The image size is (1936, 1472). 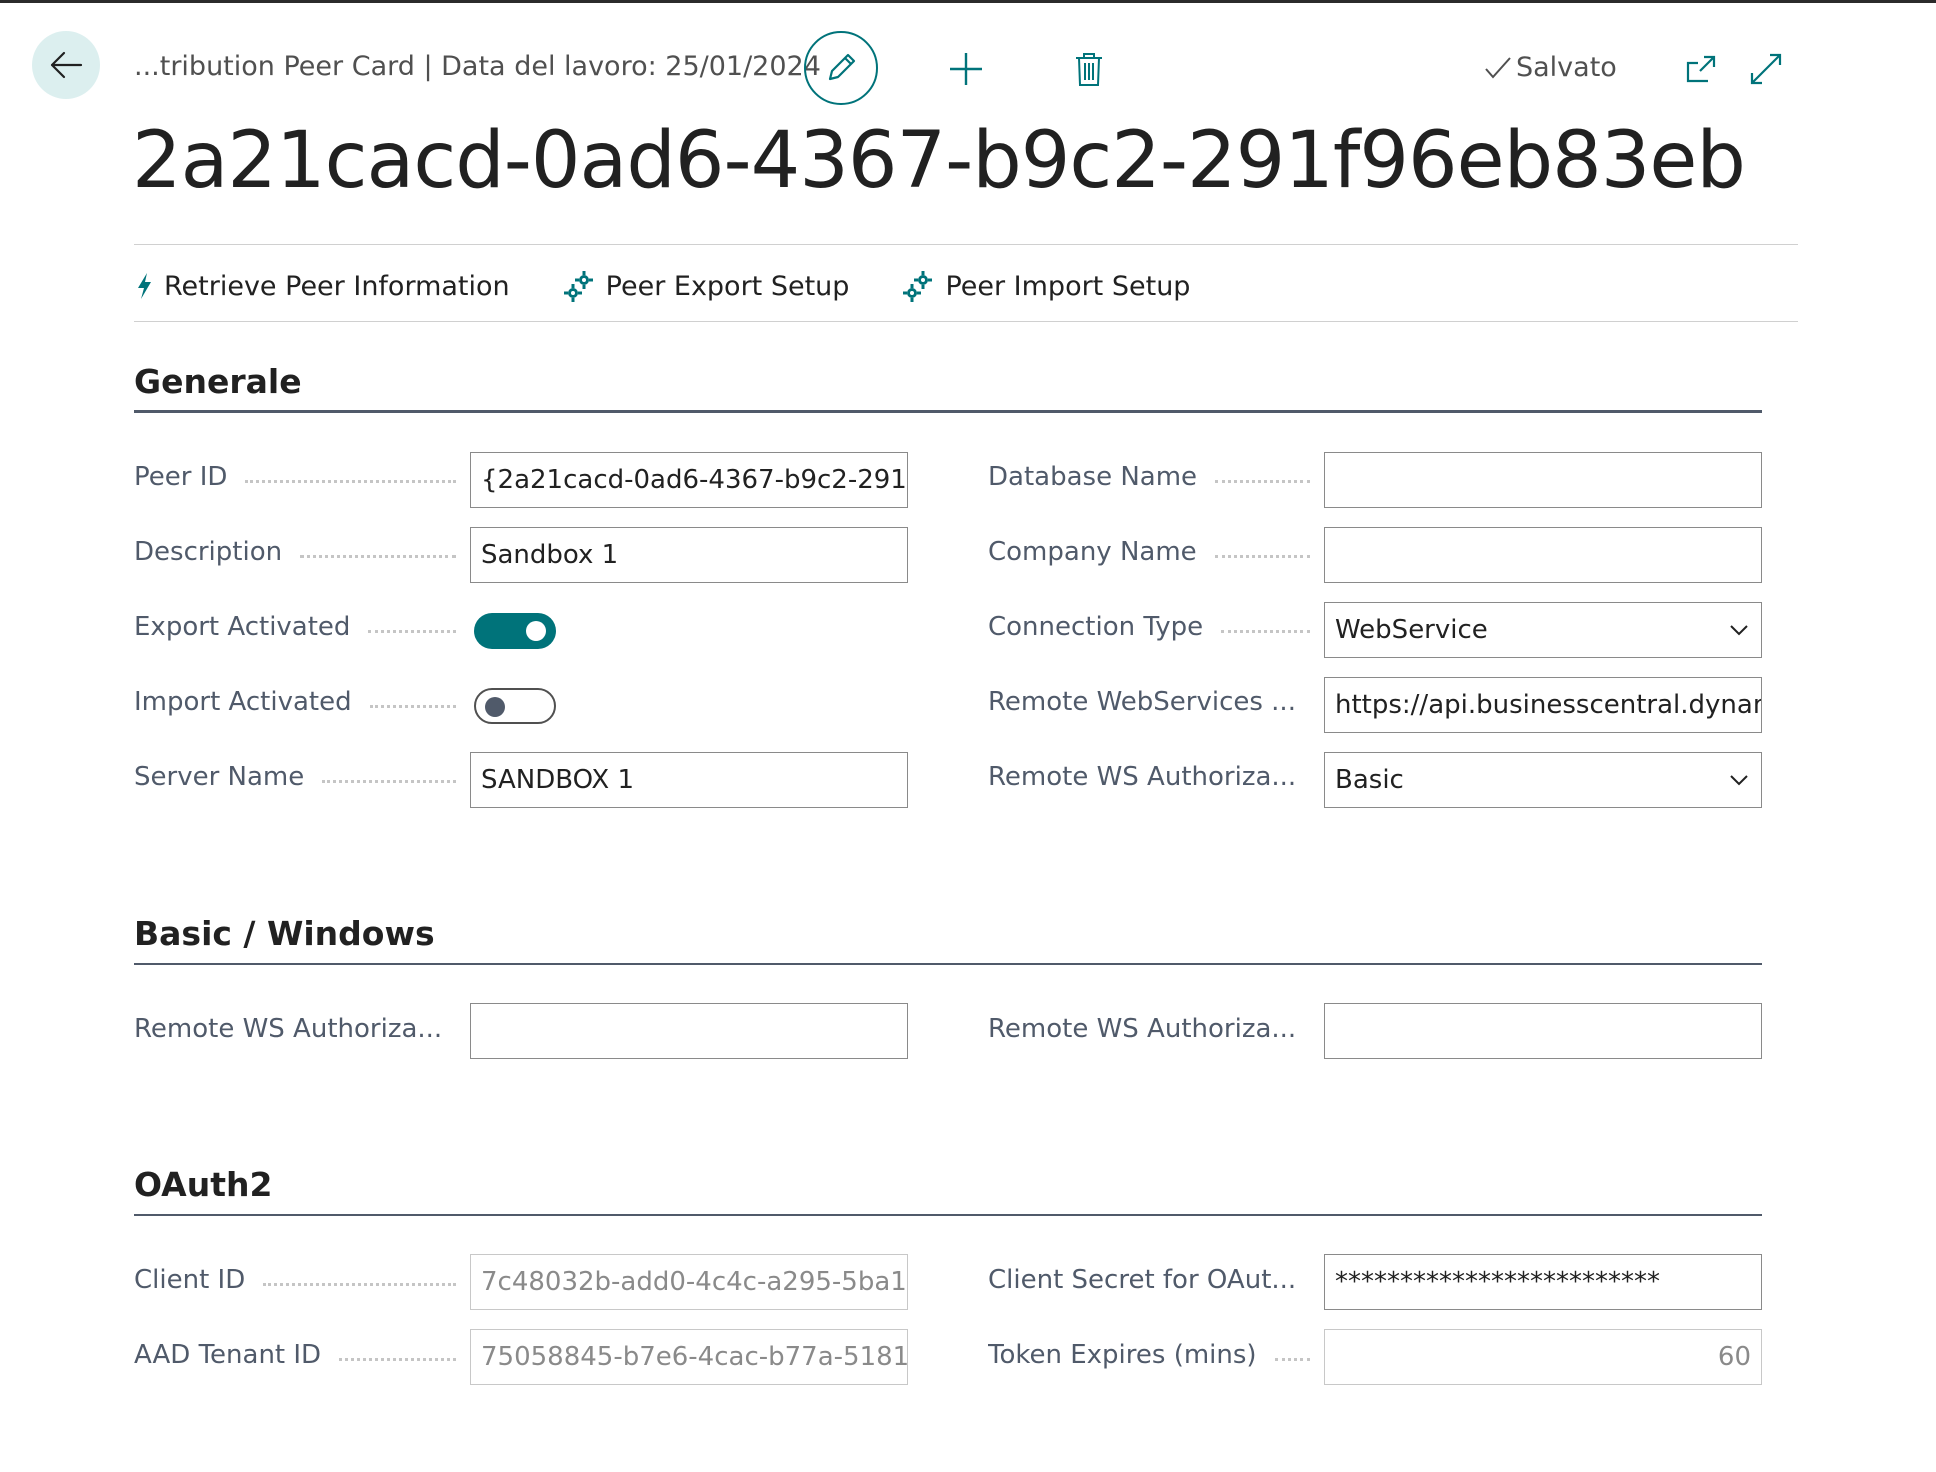 What do you see at coordinates (302, 1280) in the screenshot?
I see `client-id-label: Client ID` at bounding box center [302, 1280].